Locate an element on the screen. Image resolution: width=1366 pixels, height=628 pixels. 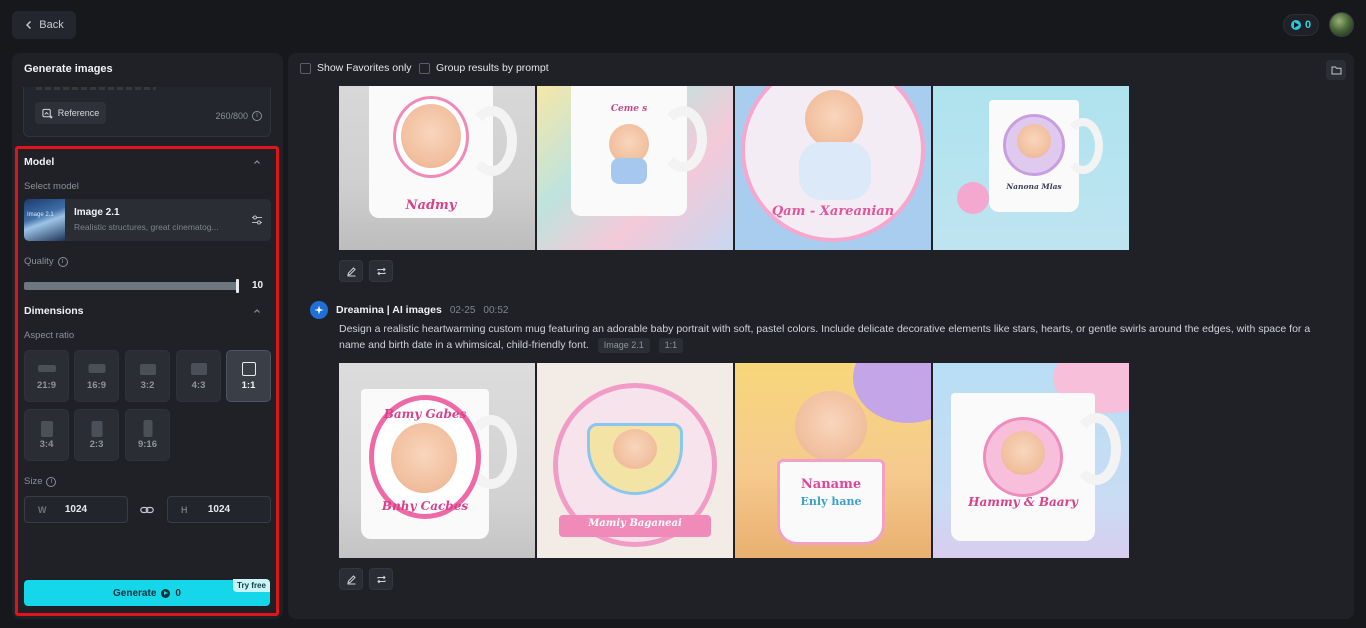
show-favorites-label: Show Favorites only is located at coordinates (364, 68).